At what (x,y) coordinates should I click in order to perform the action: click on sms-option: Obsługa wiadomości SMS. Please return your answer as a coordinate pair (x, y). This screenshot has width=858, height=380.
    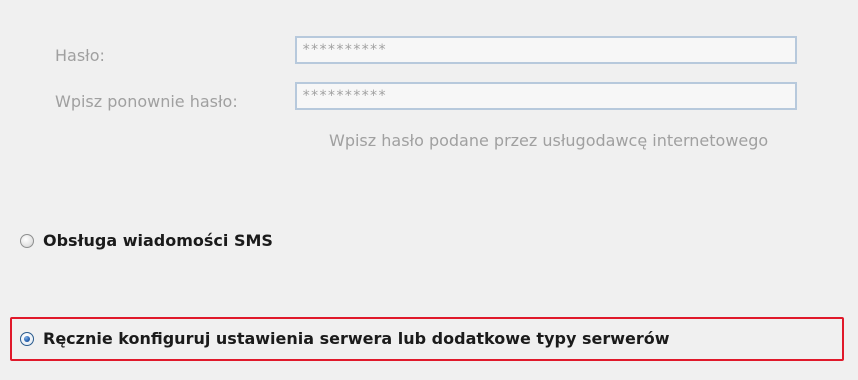
    Looking at the image, I should click on (146, 241).